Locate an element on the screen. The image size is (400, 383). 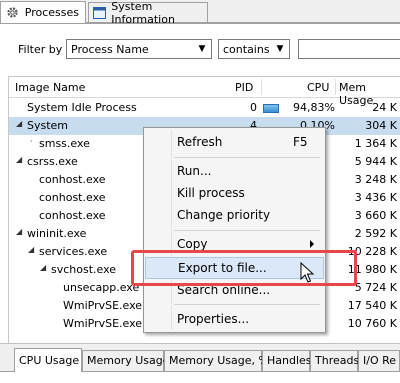
process-mem: 304 K is located at coordinates (381, 125).